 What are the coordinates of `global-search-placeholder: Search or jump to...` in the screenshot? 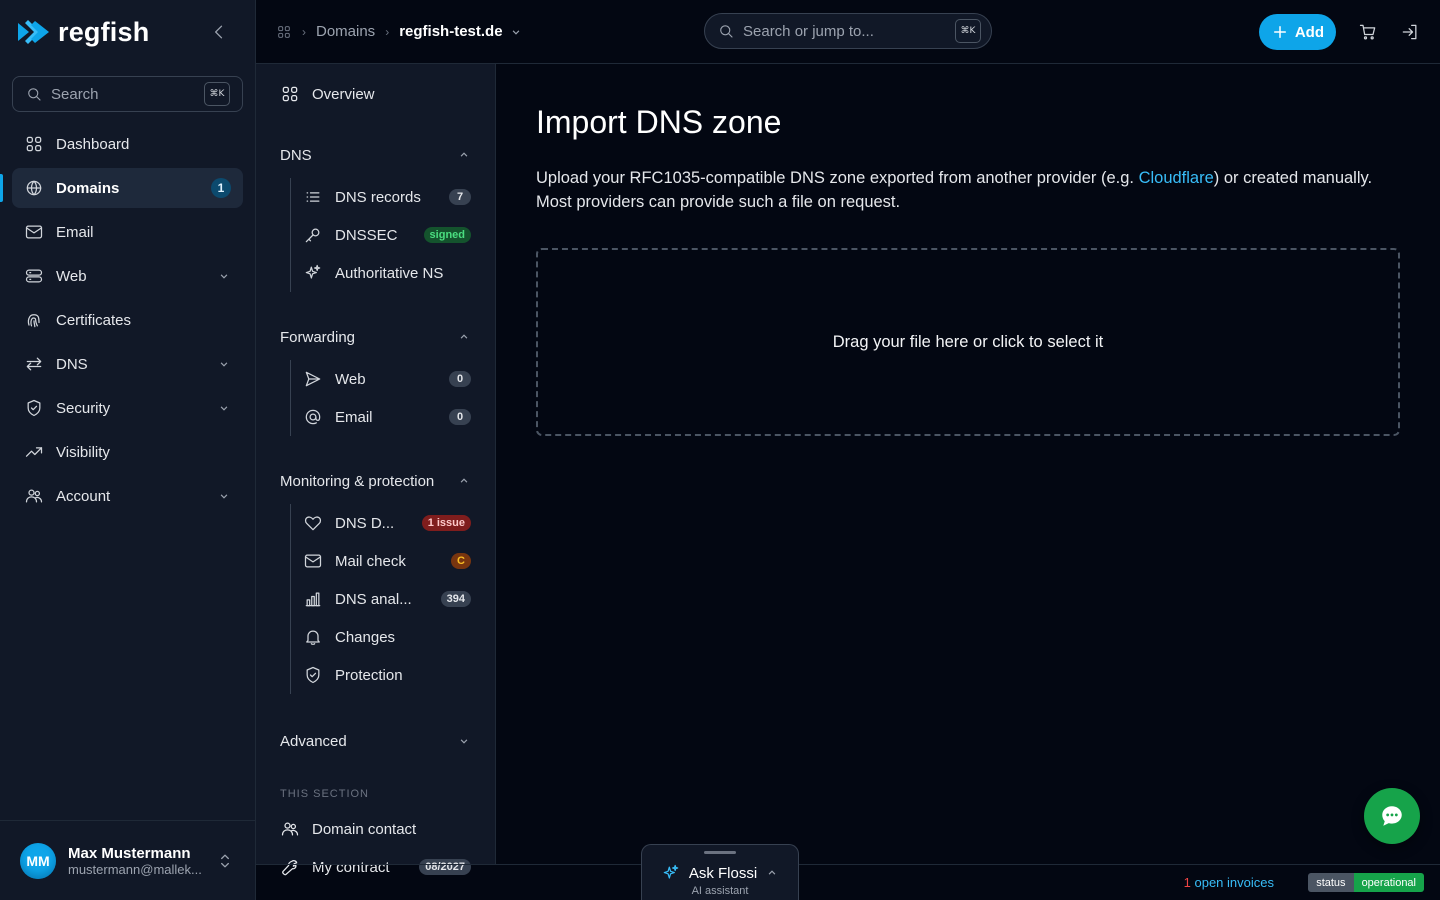 It's located at (808, 31).